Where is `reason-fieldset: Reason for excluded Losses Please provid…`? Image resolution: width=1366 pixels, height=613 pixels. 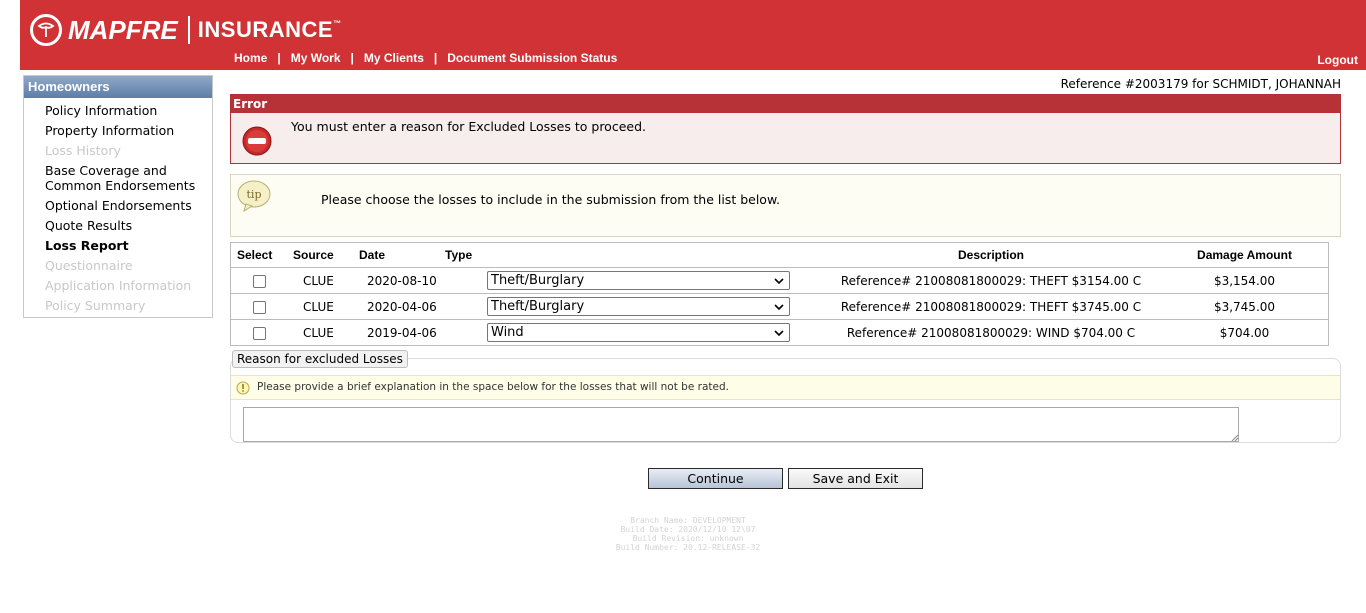
reason-fieldset: Reason for excluded Losses Please provid… is located at coordinates (785, 396).